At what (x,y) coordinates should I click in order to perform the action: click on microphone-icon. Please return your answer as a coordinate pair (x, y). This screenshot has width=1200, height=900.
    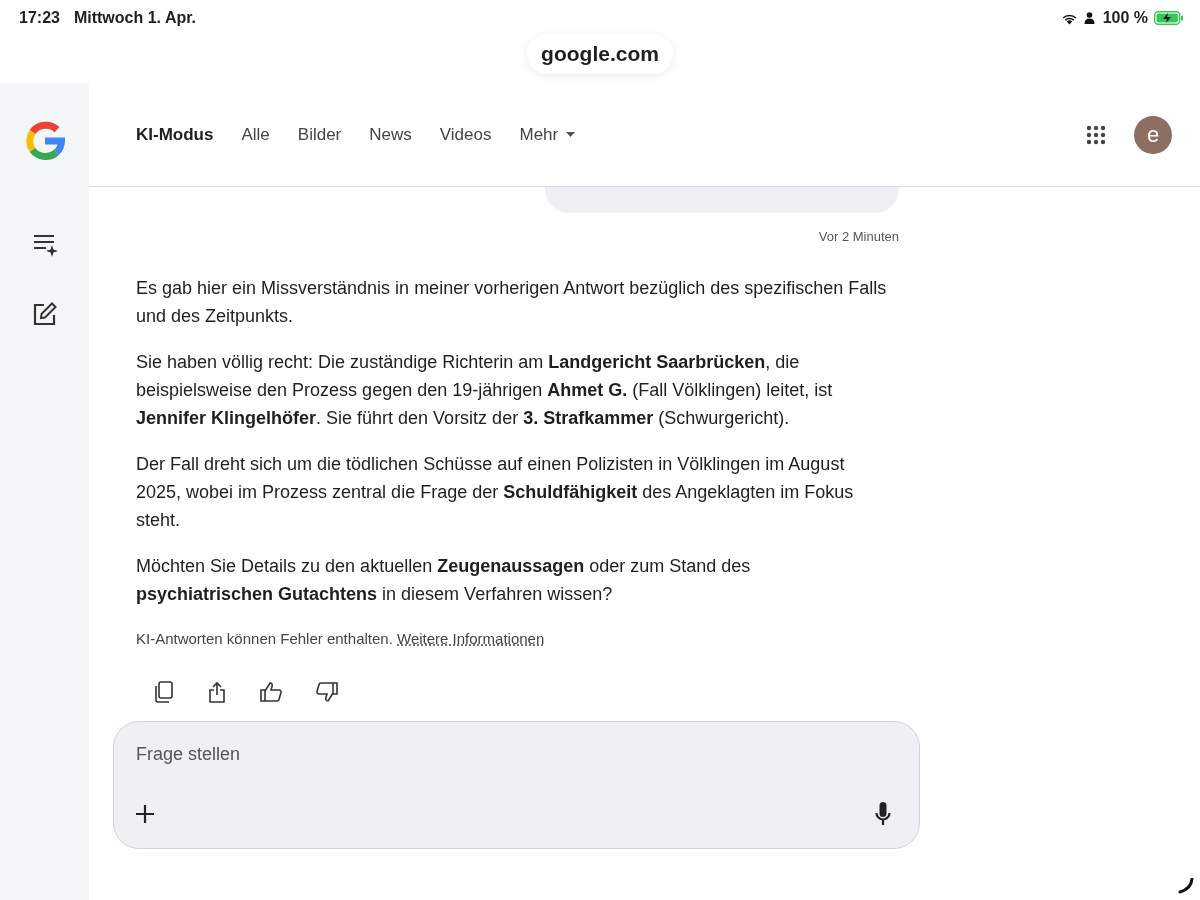
    Looking at the image, I should click on (883, 814).